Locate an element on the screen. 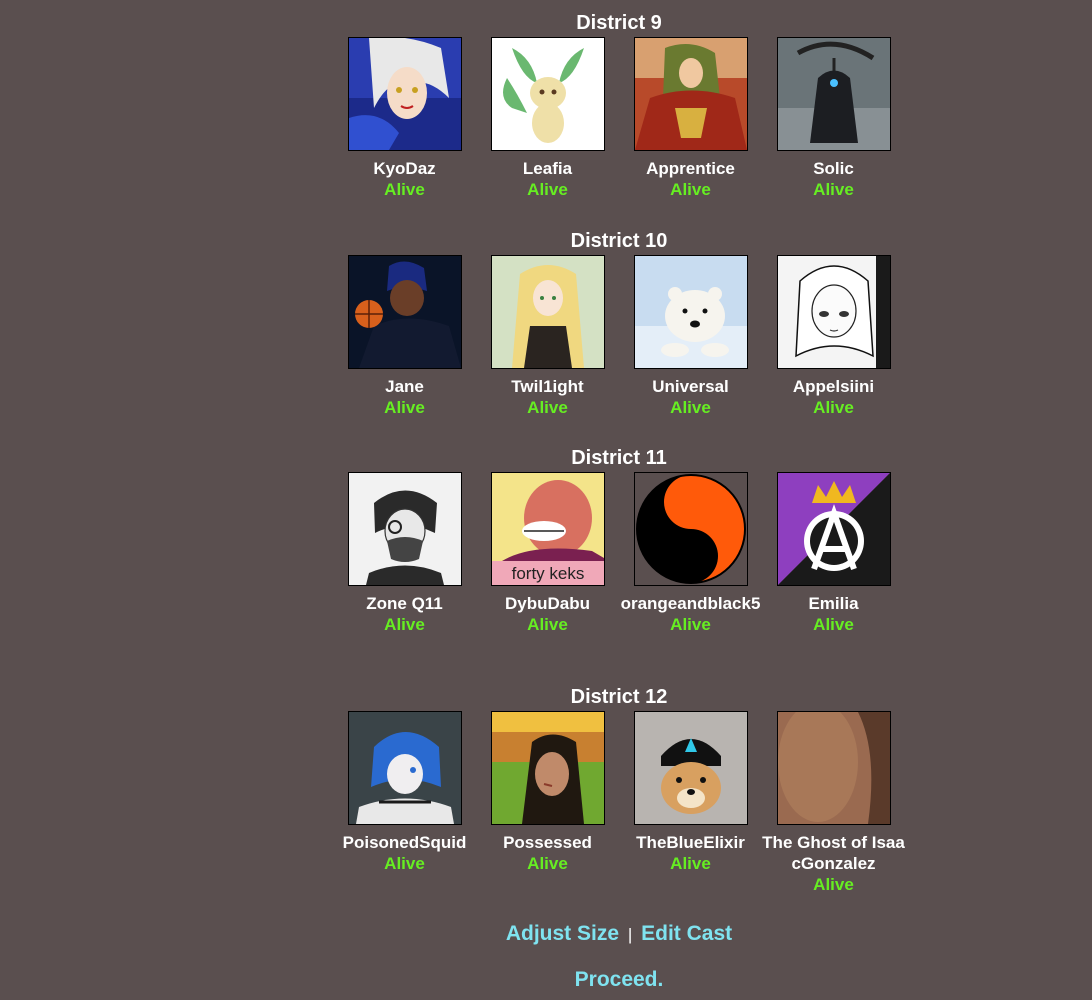  forty-keks-logo: forty keks is located at coordinates (547, 573).